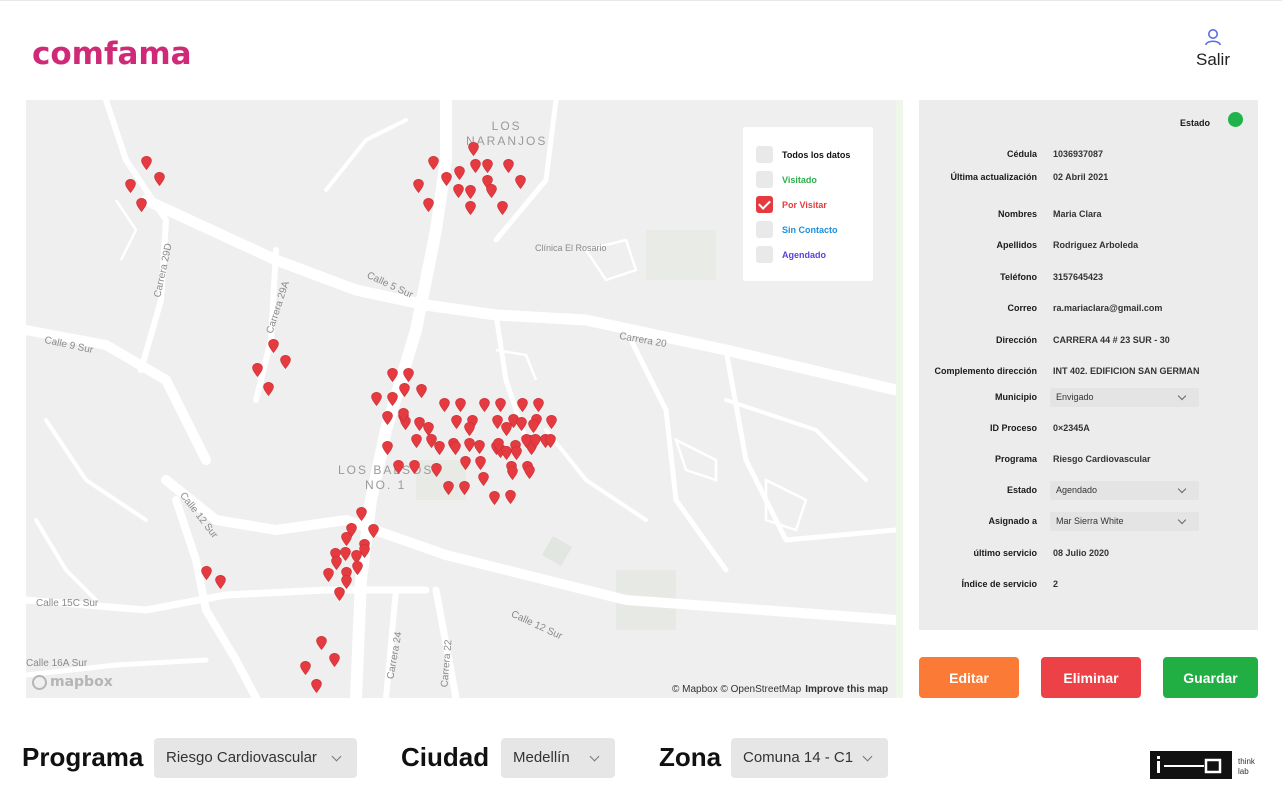  Describe the element at coordinates (786, 179) in the screenshot. I see `legend-item-visitado: Visitado` at that location.